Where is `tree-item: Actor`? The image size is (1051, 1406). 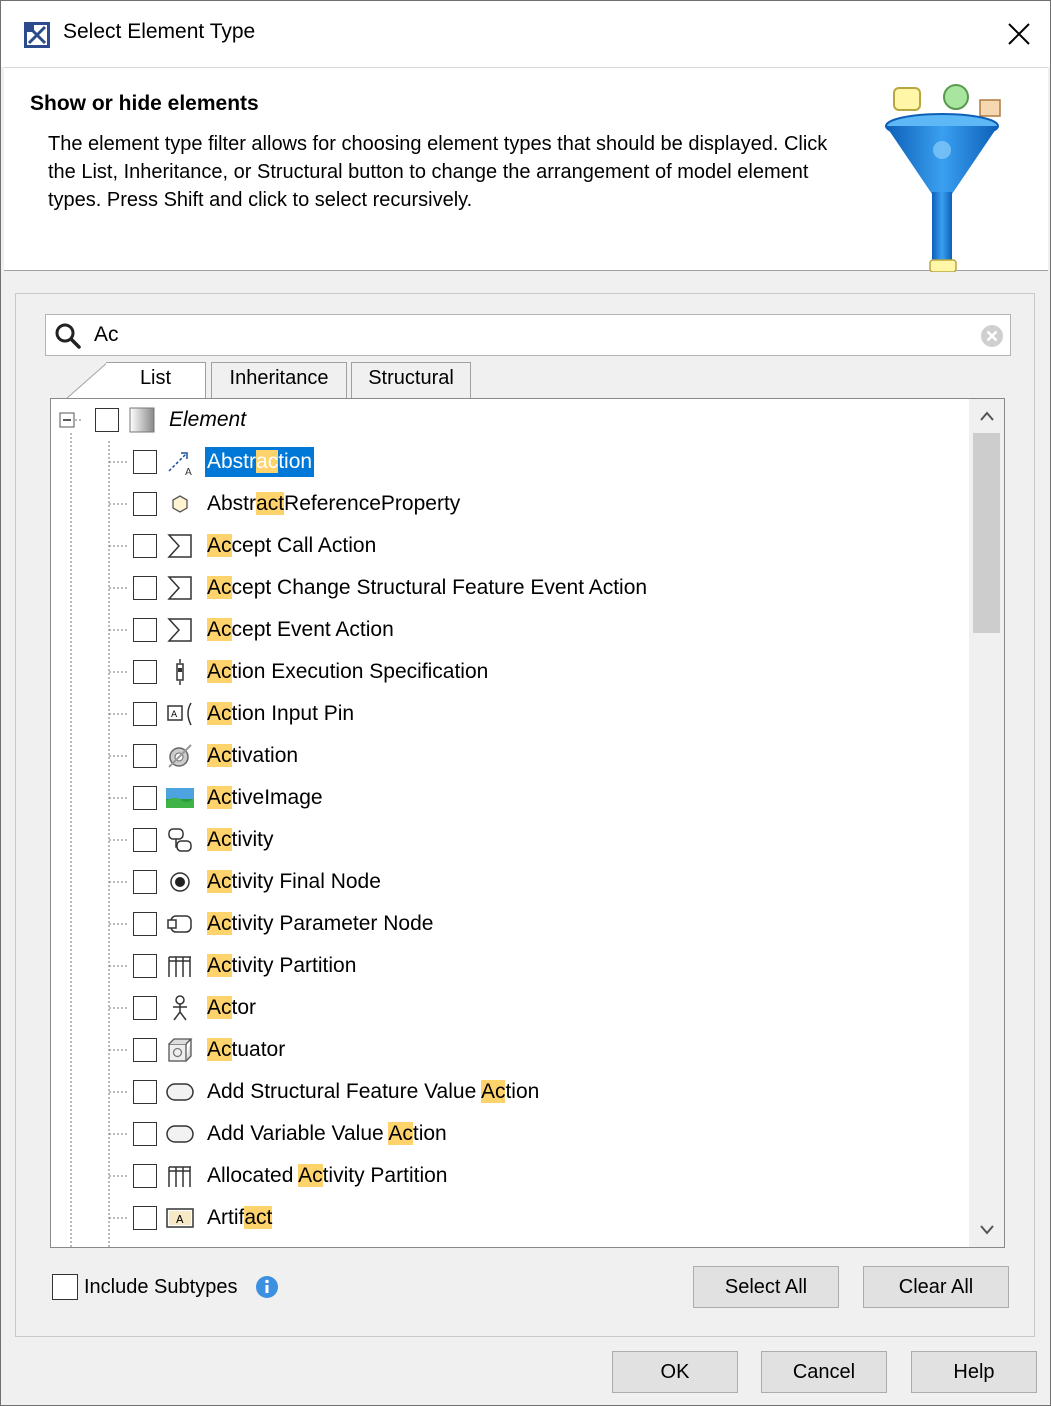 tree-item: Actor is located at coordinates (195, 1008).